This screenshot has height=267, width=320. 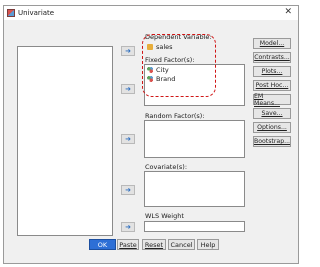 I want to click on dependent-variable-label: Dependent Variable:, so click(x=178, y=37).